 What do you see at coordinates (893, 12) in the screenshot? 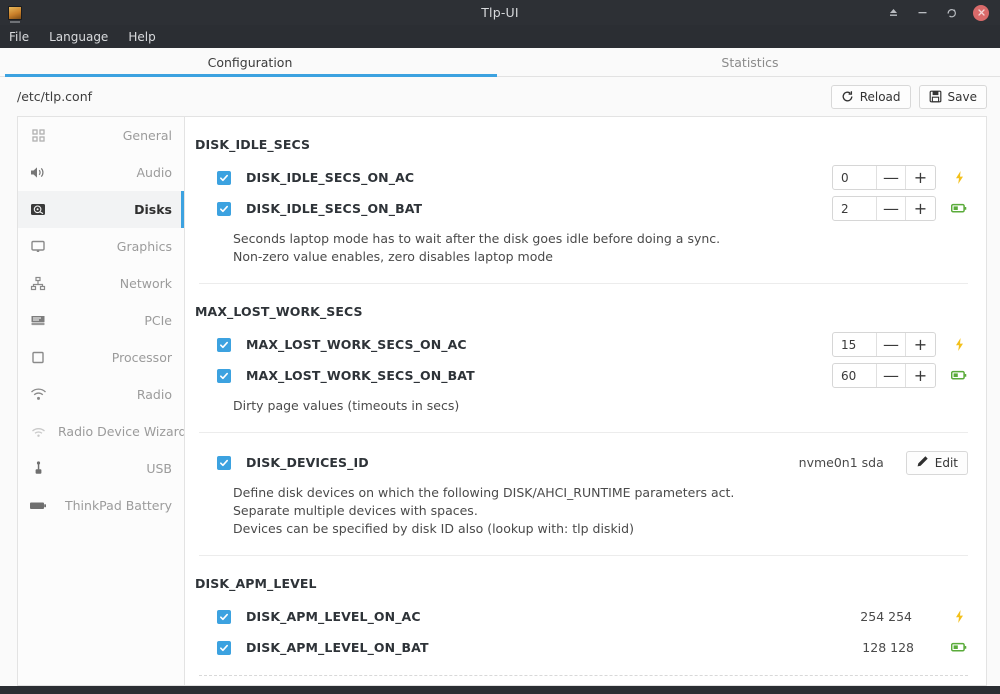
I see `eject-icon` at bounding box center [893, 12].